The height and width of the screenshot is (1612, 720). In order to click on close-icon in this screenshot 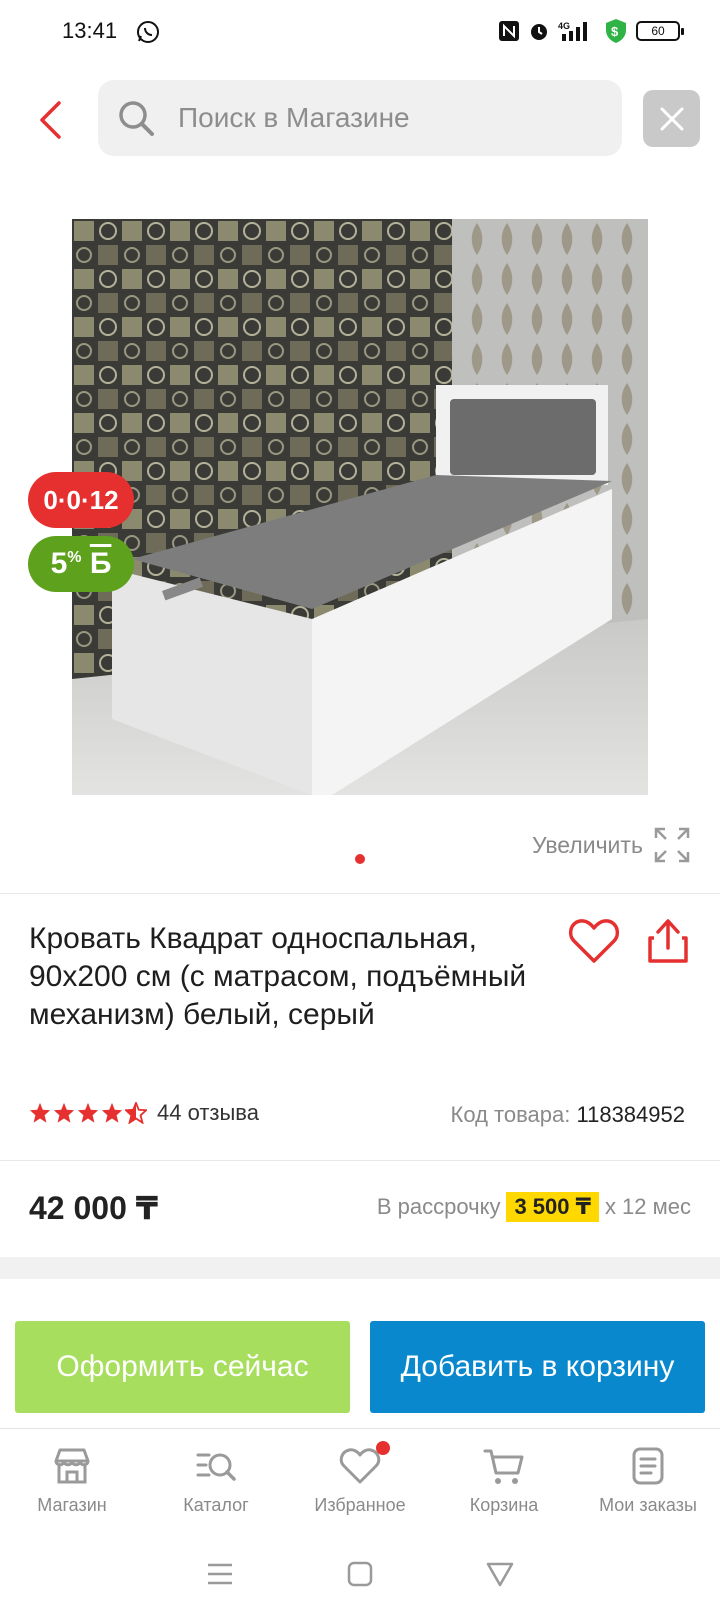, I will do `click(671, 118)`.